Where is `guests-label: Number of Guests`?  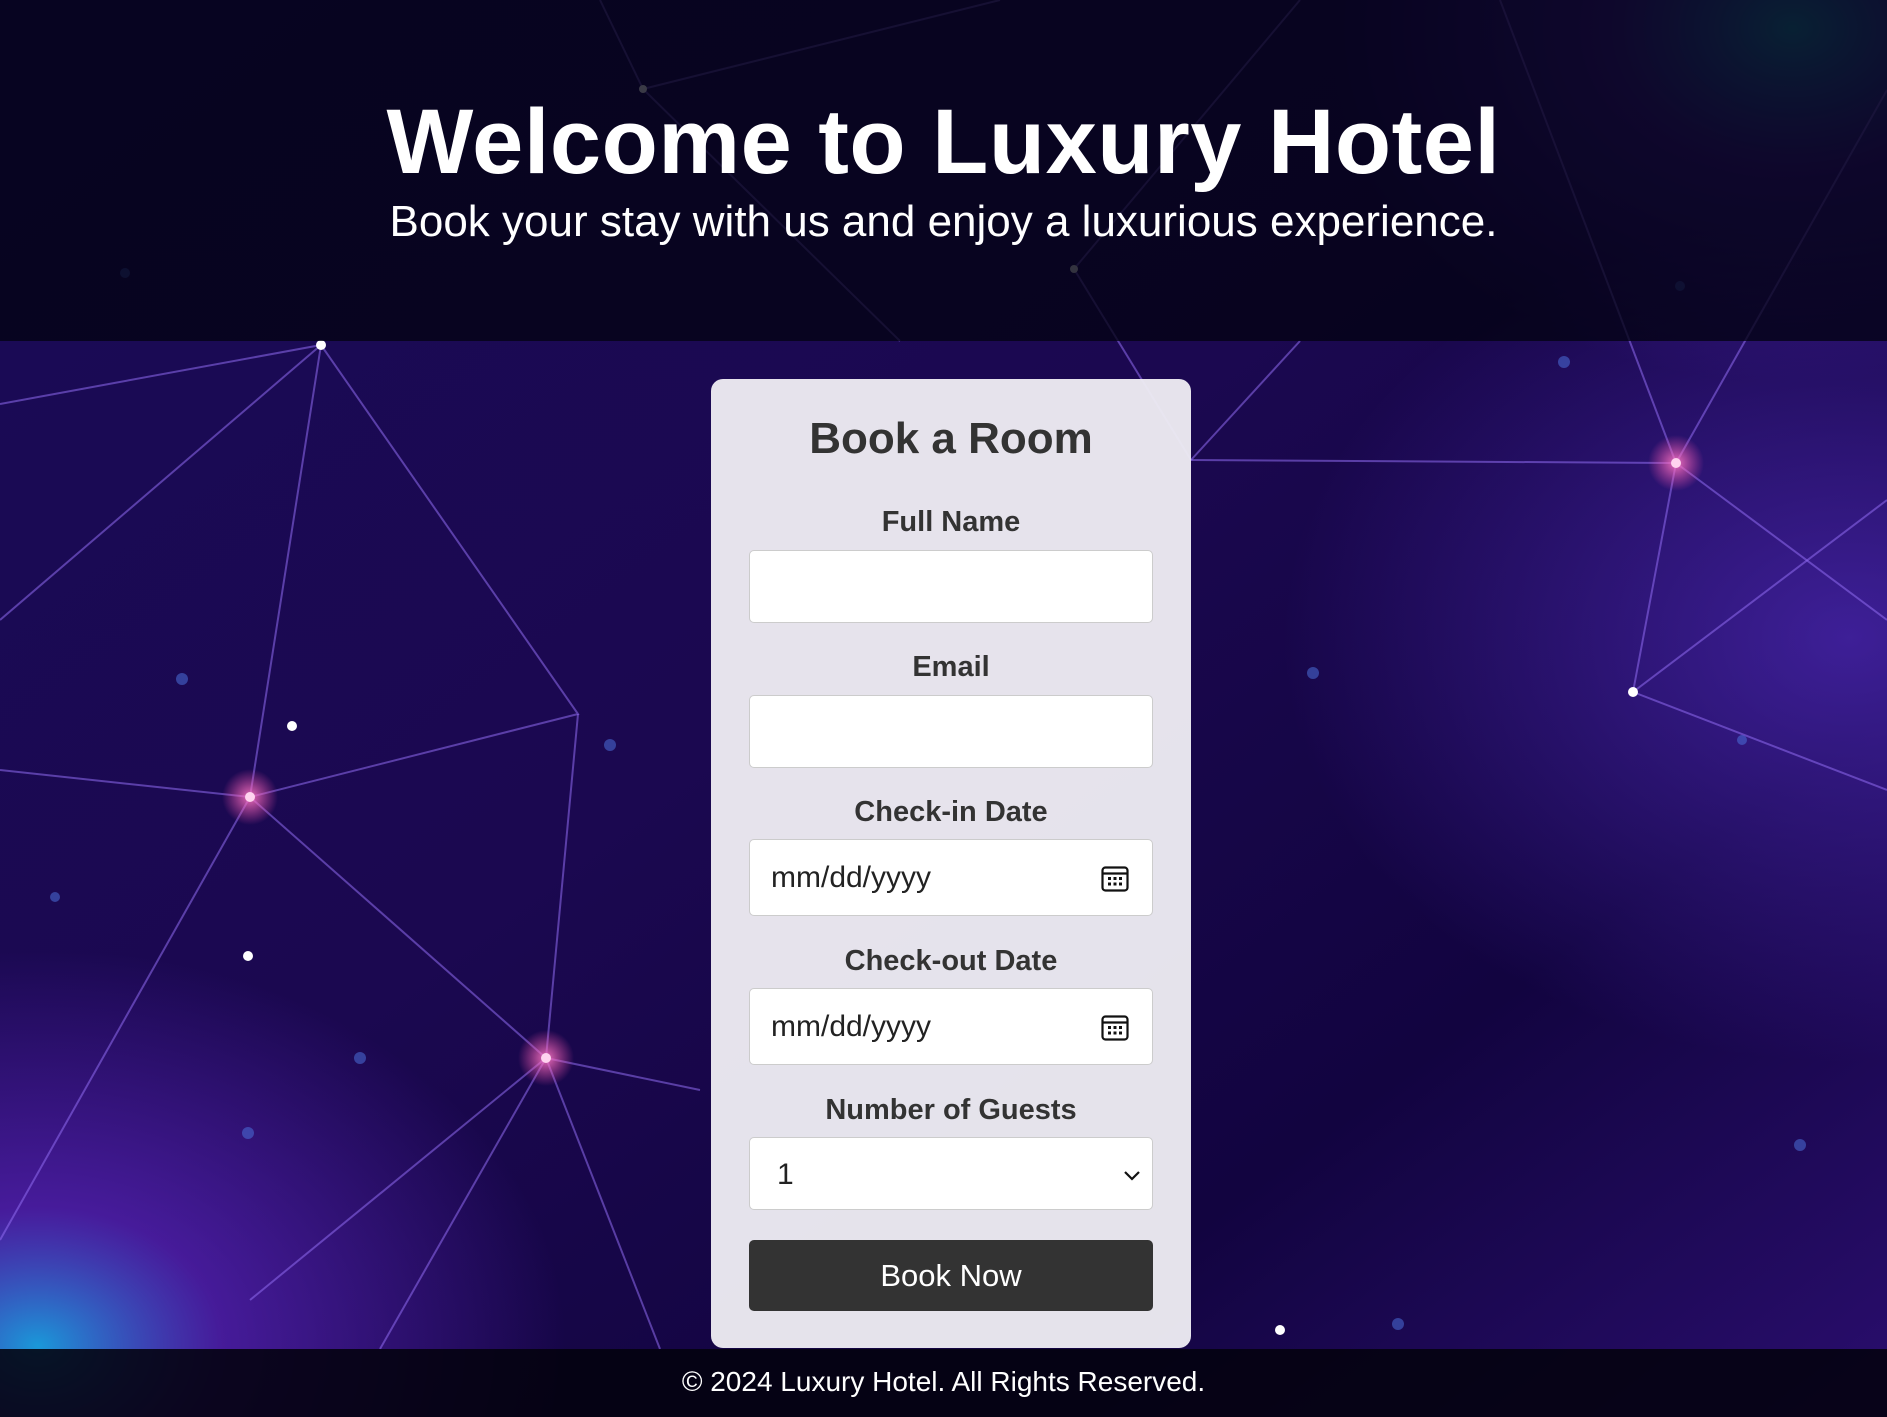 guests-label: Number of Guests is located at coordinates (951, 1110).